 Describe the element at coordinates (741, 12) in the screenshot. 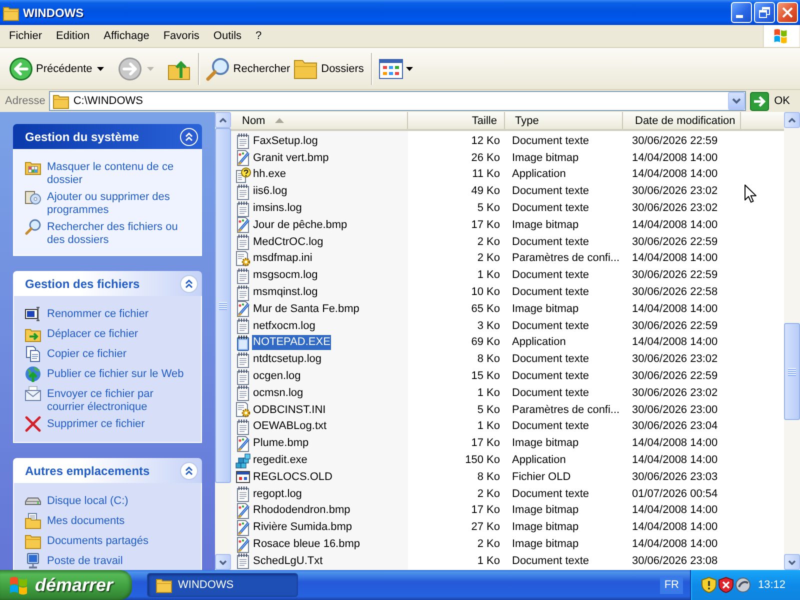

I see `minimize-button` at that location.